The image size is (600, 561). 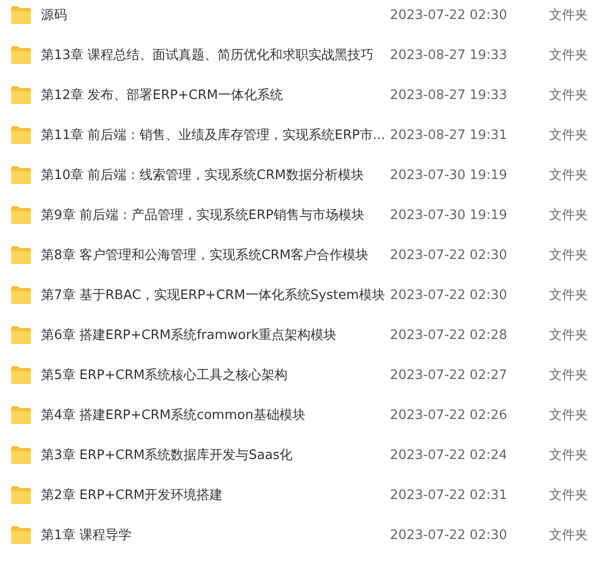 I want to click on folder-name: 第1章 课程导学, so click(x=211, y=535).